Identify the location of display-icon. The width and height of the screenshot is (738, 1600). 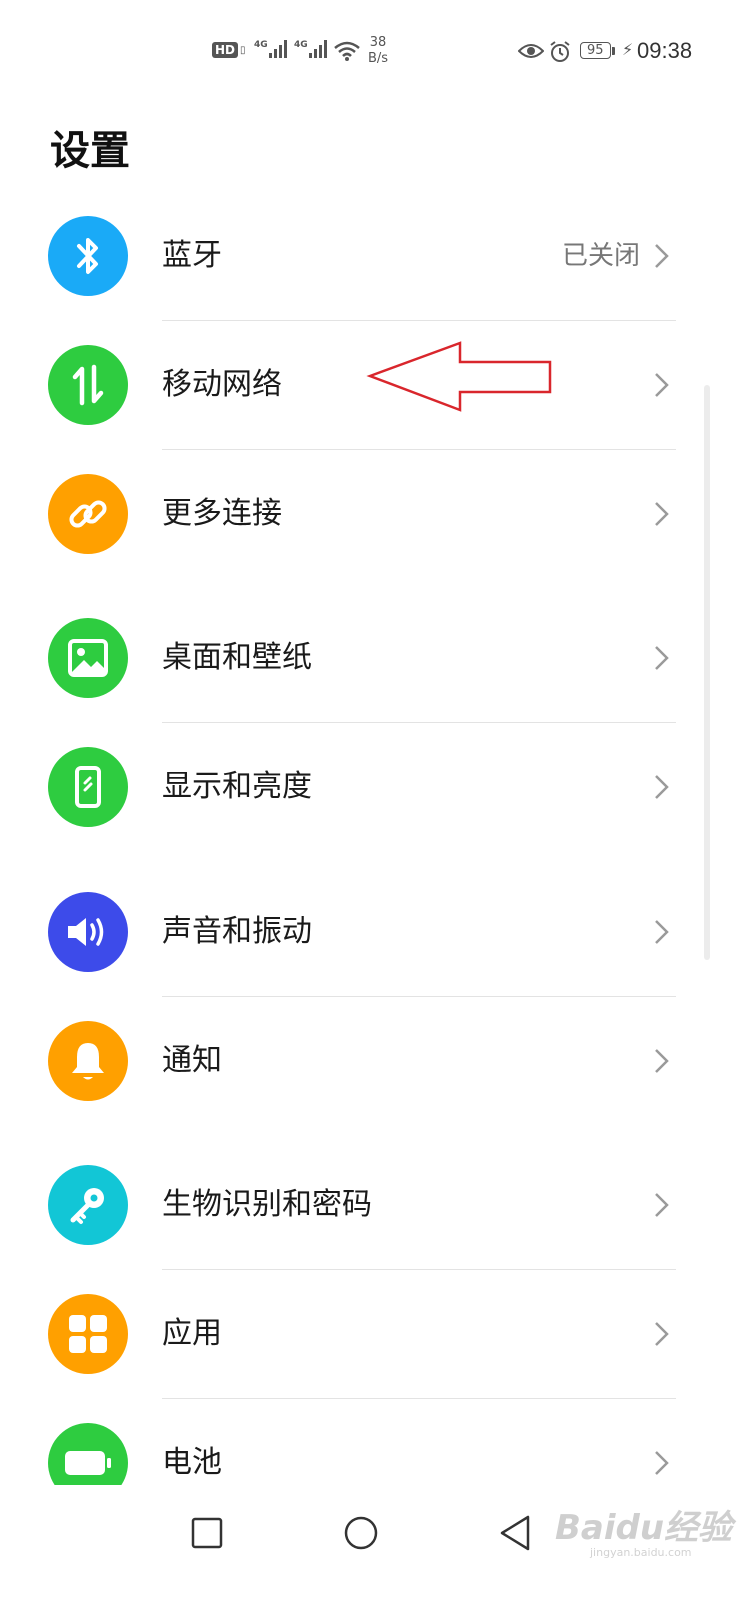
(88, 787).